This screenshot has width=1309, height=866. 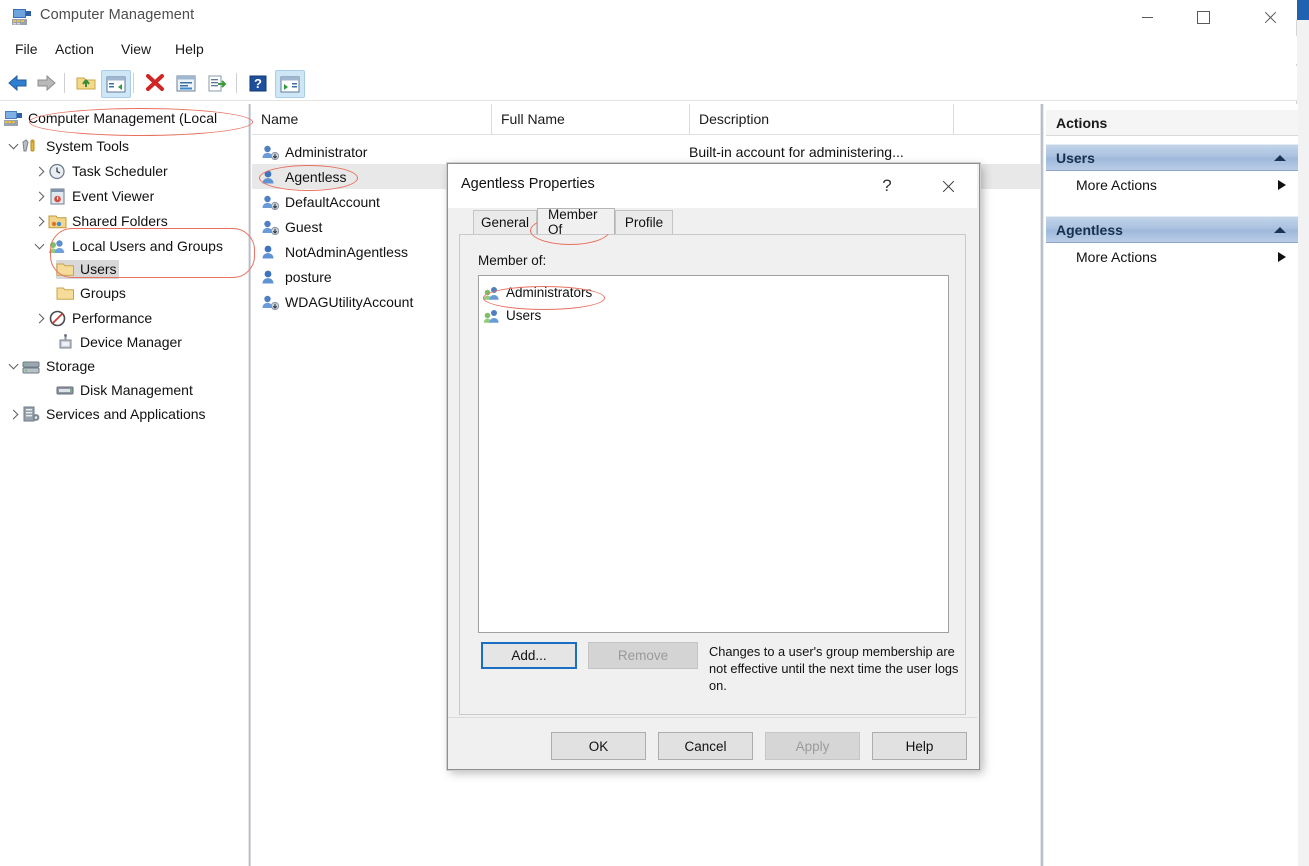 I want to click on tree-node-storage: Storage, so click(x=49, y=366).